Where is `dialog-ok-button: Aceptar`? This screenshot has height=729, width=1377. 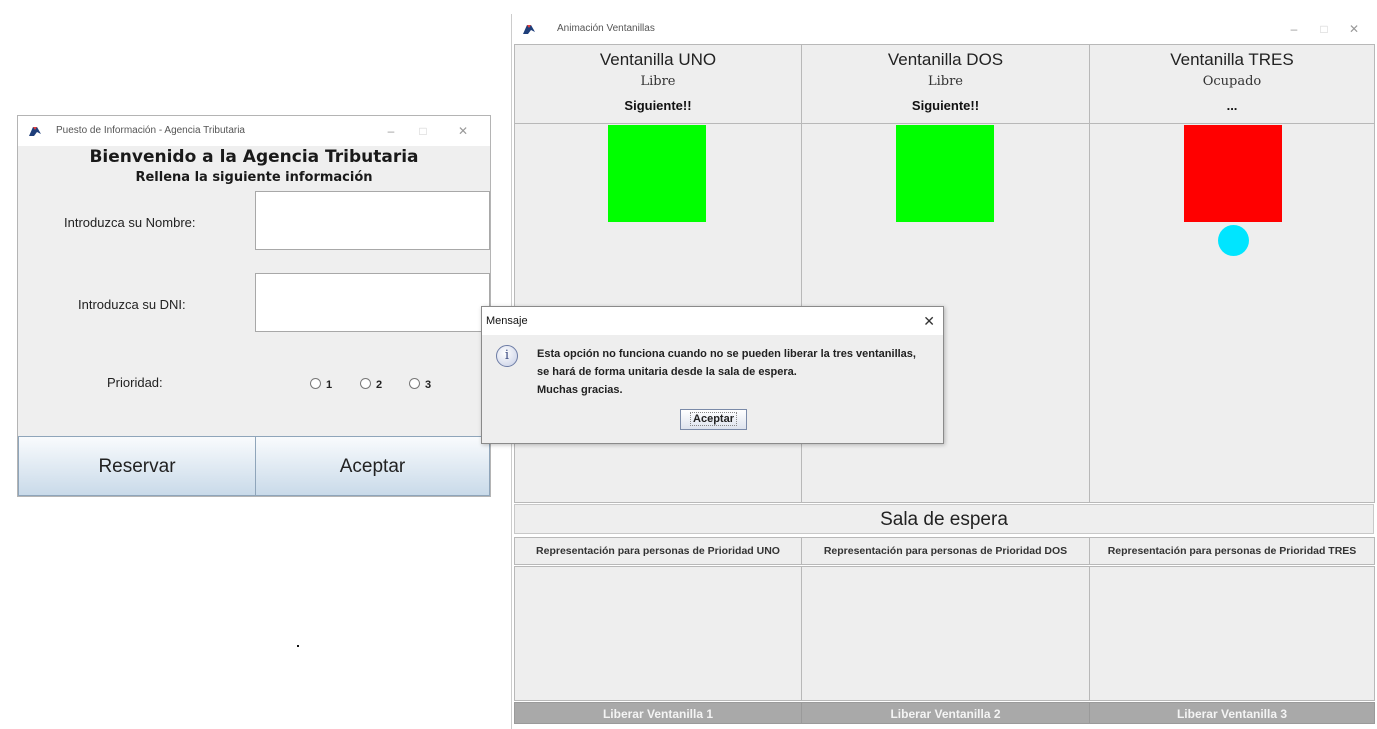 dialog-ok-button: Aceptar is located at coordinates (713, 419).